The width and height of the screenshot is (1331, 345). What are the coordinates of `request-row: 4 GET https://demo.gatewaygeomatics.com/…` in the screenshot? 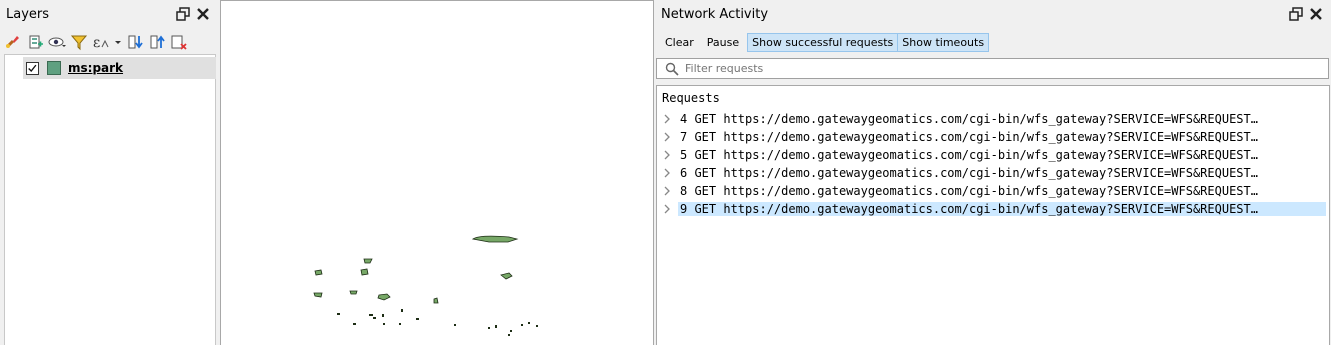 It's located at (995, 119).